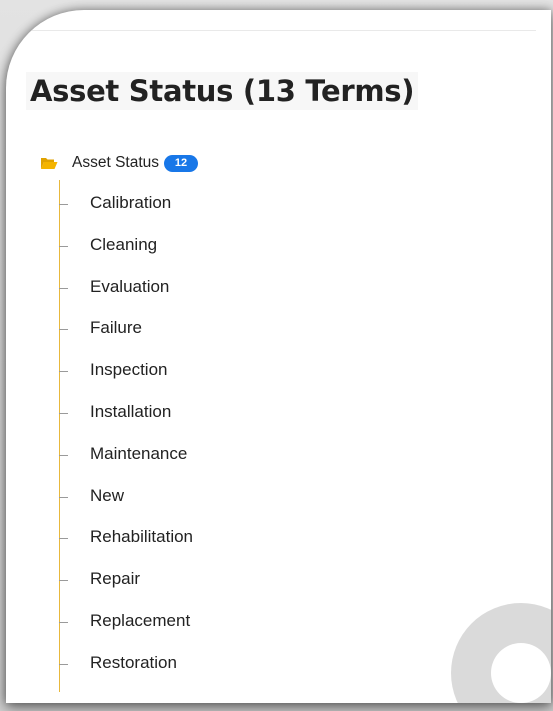 This screenshot has width=553, height=711. Describe the element at coordinates (142, 537) in the screenshot. I see `tree-item-label: Rehabilitation` at that location.